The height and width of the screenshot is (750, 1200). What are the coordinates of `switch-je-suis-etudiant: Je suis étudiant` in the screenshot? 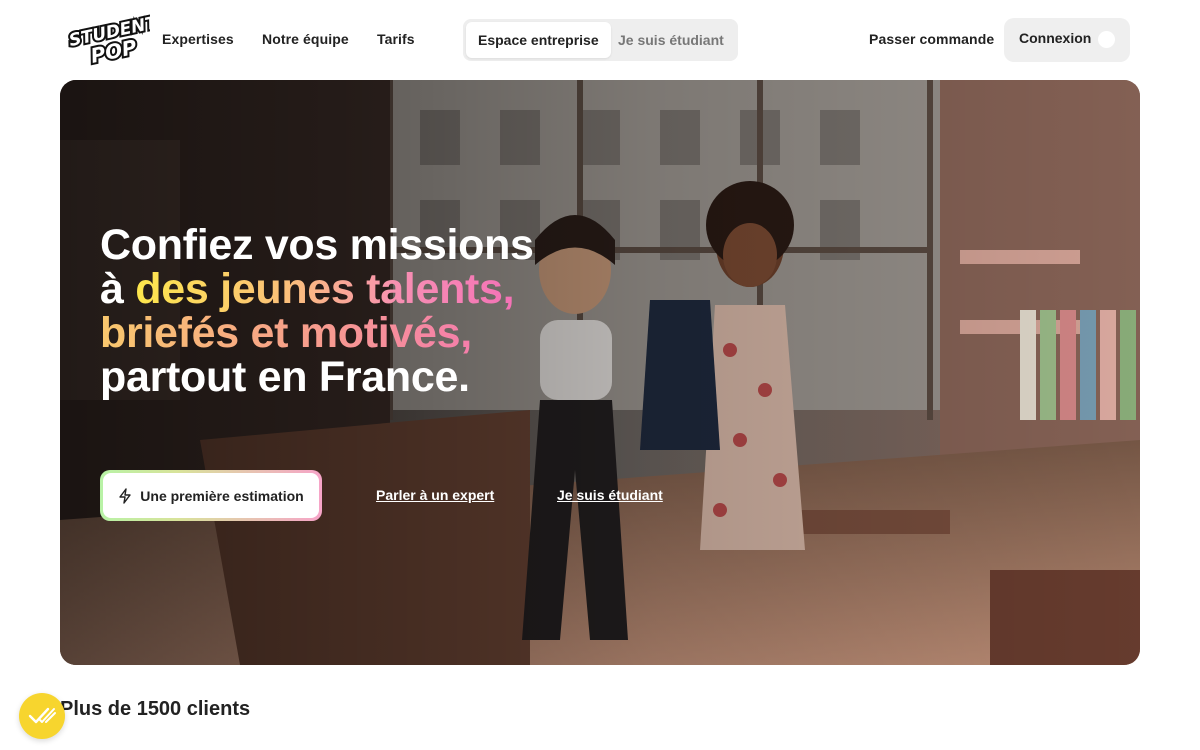 It's located at (671, 40).